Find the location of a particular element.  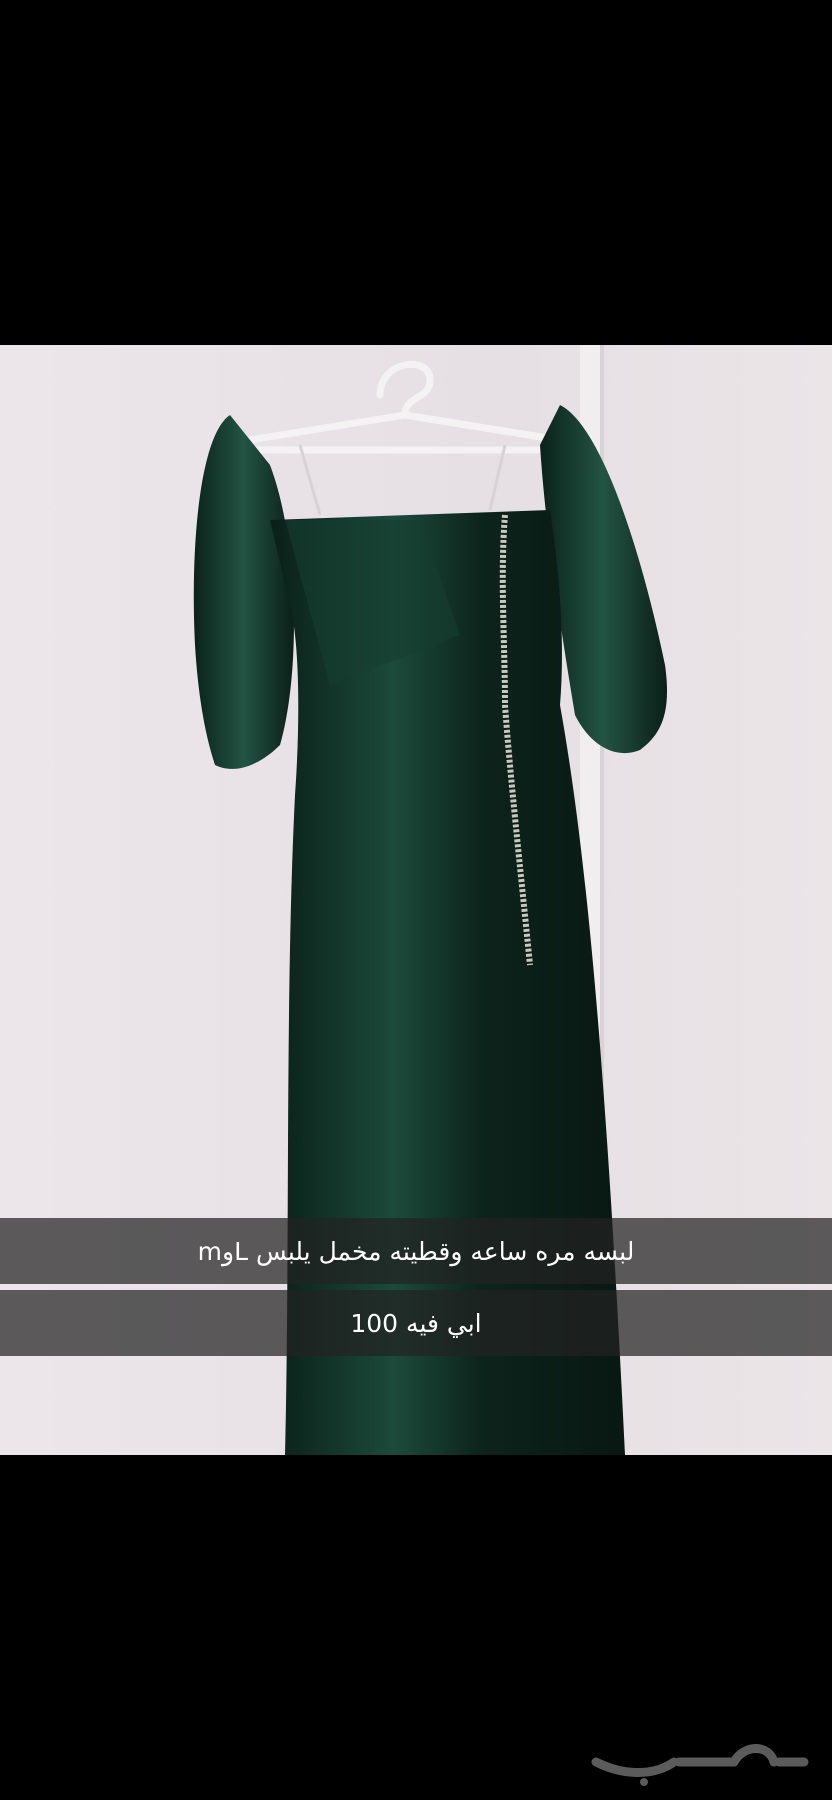

caption-text-1: لبسه مره ساعه وقطيته مخمل يلبس Lوm is located at coordinates (416, 1251).